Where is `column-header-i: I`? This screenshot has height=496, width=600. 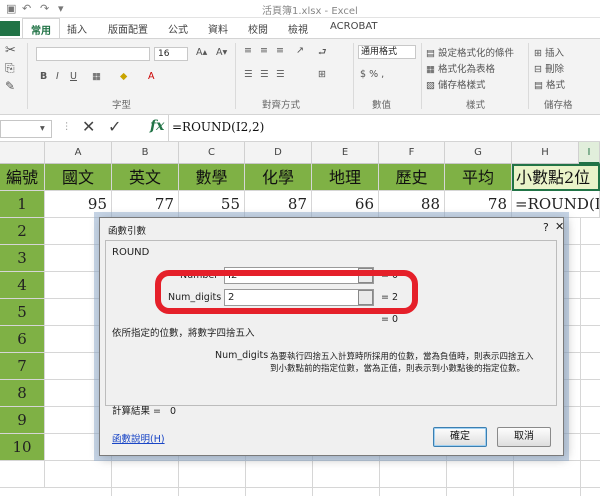 column-header-i: I is located at coordinates (589, 153).